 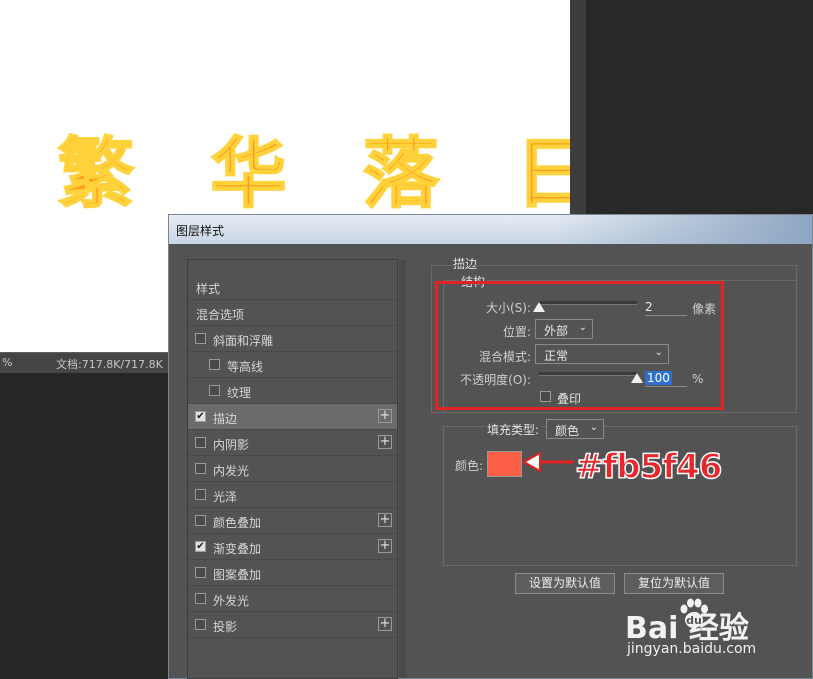 What do you see at coordinates (225, 497) in the screenshot?
I see `style-list-item-label: 光泽` at bounding box center [225, 497].